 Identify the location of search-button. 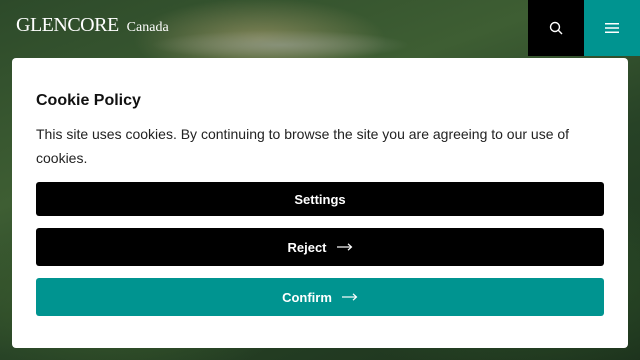
(556, 28).